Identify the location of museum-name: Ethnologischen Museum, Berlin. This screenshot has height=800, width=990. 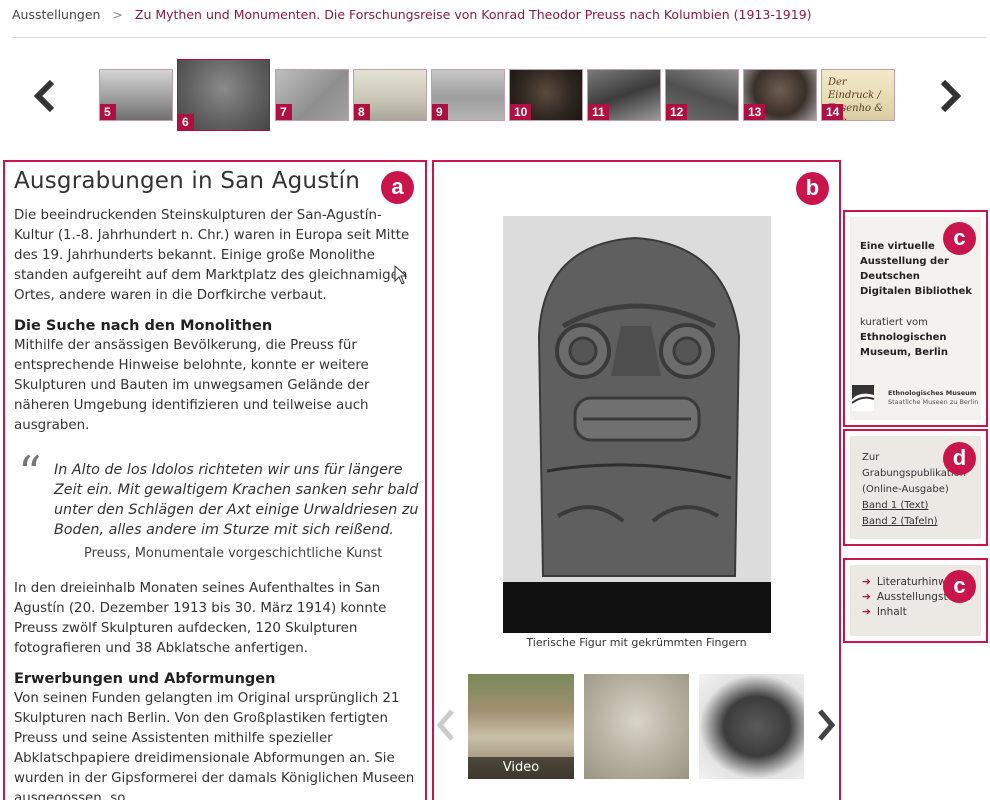
(904, 345).